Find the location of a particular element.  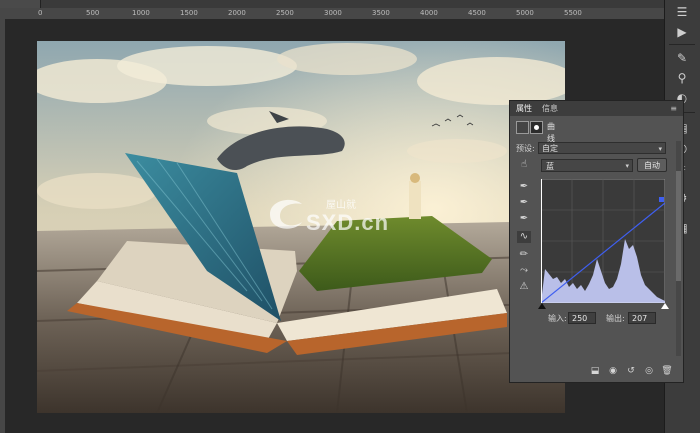

pencil-icon: ✏ is located at coordinates (524, 255).